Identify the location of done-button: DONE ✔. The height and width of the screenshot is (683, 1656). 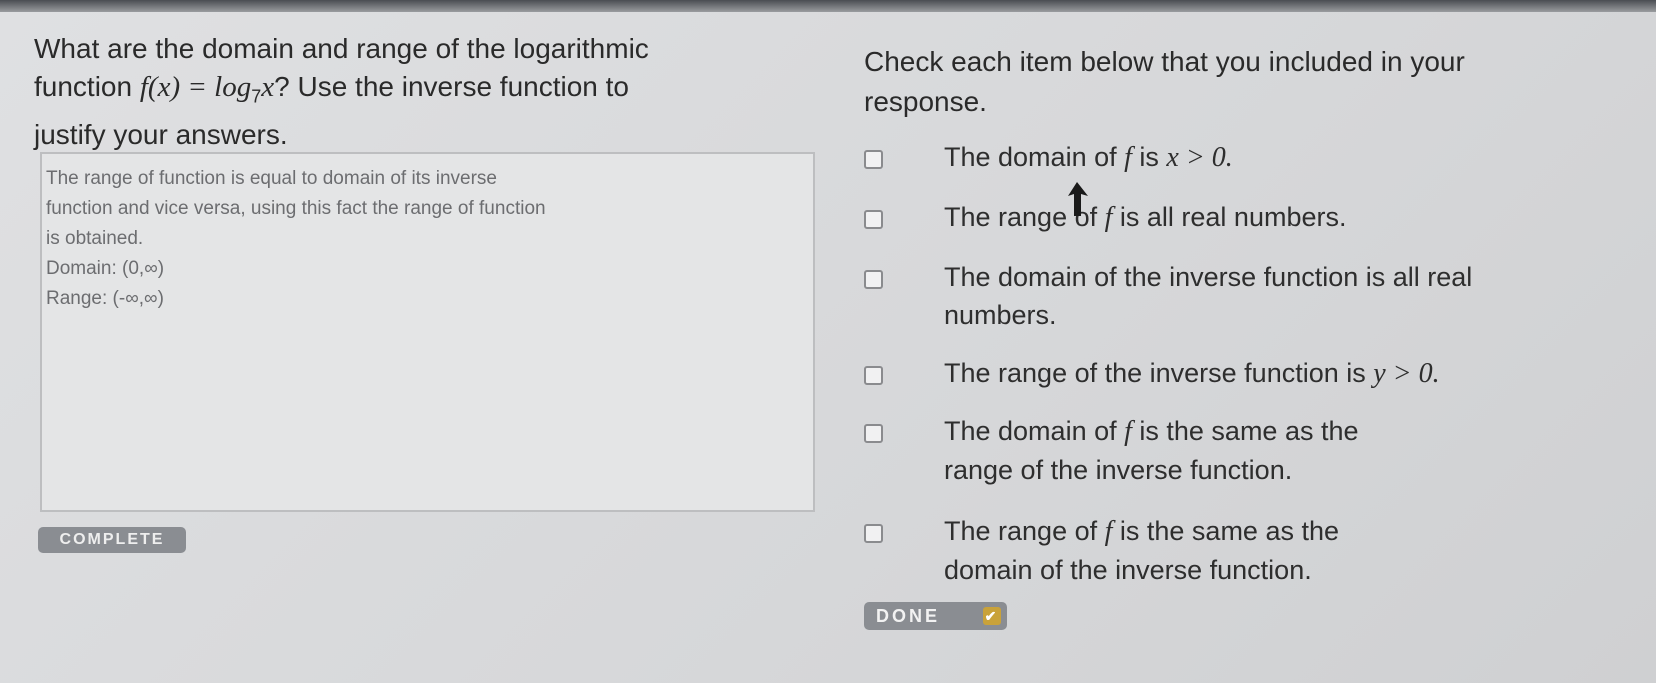
(935, 616).